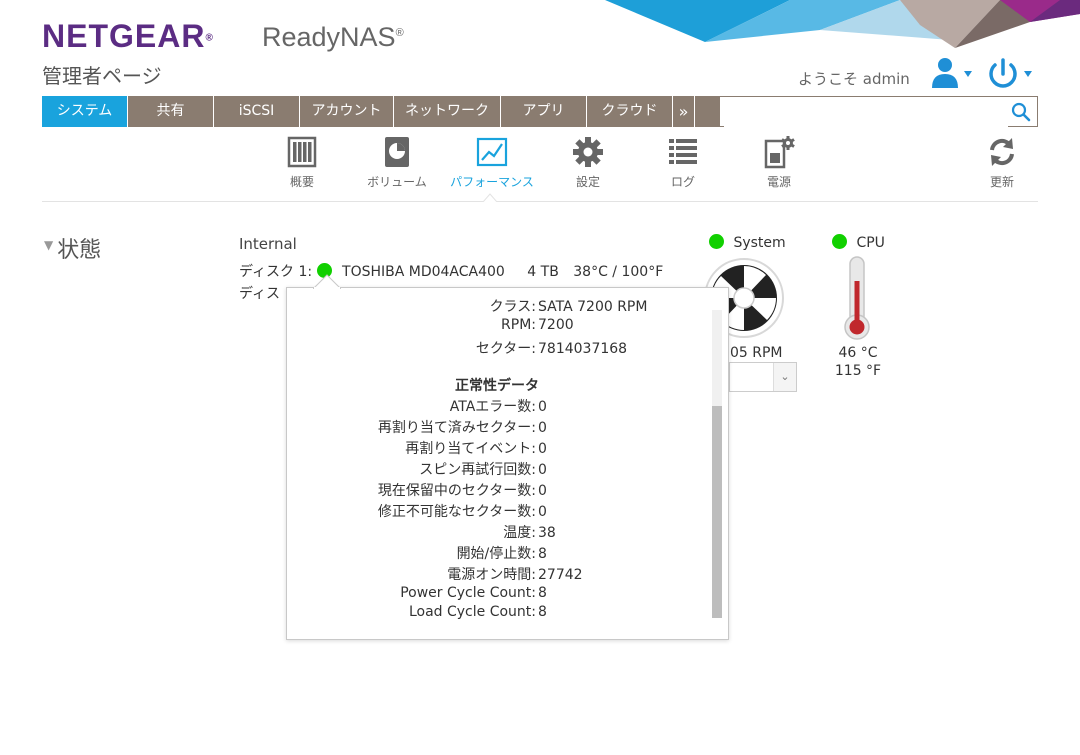  I want to click on subnav-label: ボリューム, so click(397, 182).